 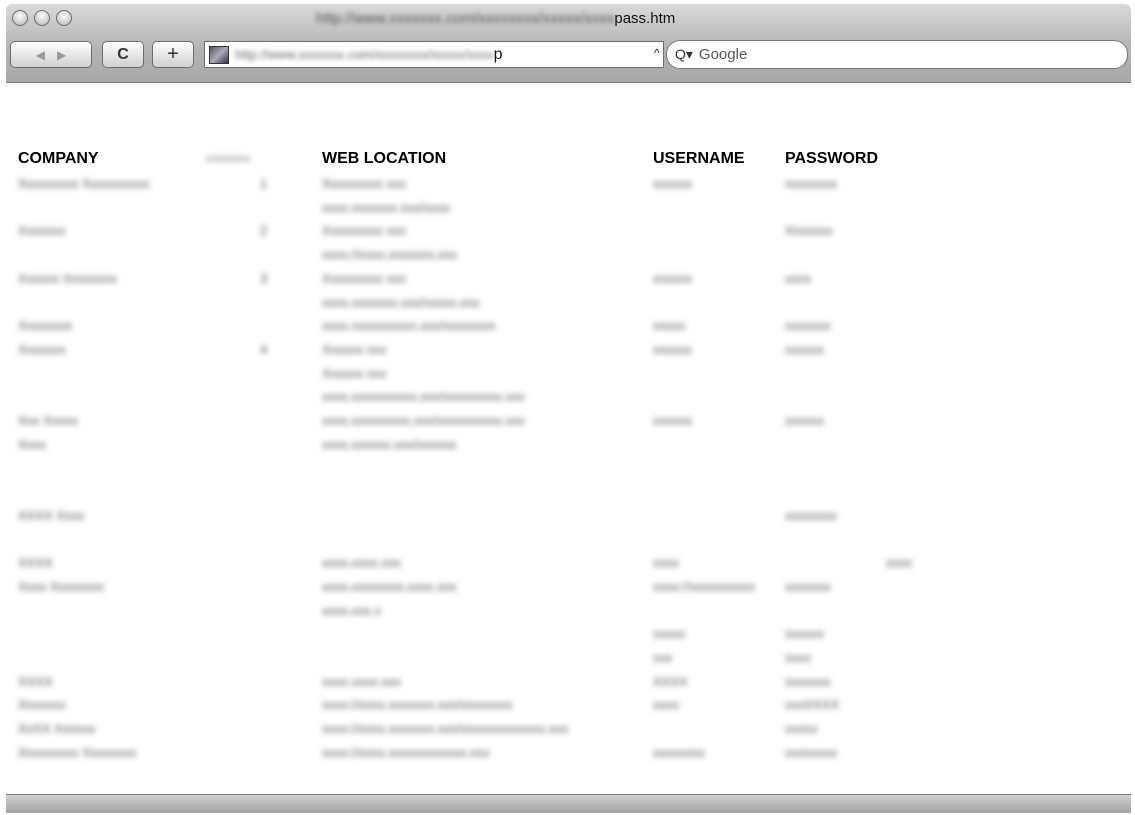 I want to click on table-cell: xxxx.xxxxxxxxxx.xxx/xxxxxxxx, so click(x=409, y=326).